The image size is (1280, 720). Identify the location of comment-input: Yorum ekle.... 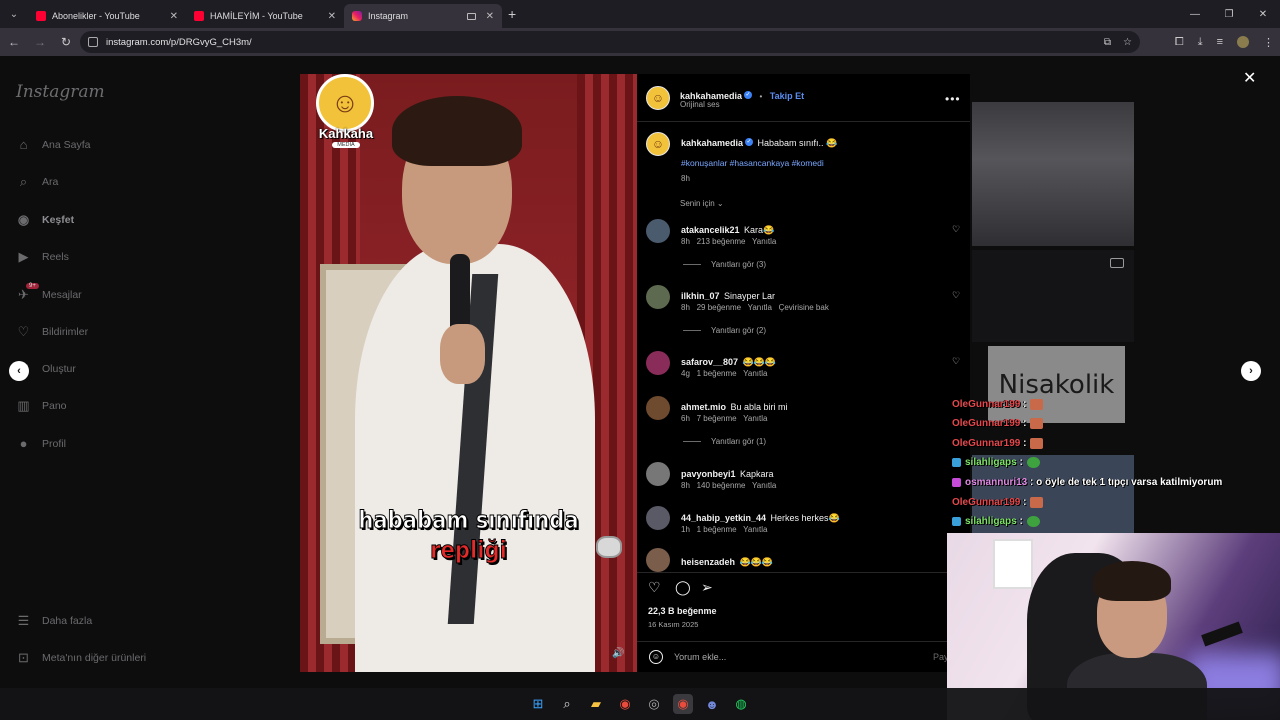
(700, 657).